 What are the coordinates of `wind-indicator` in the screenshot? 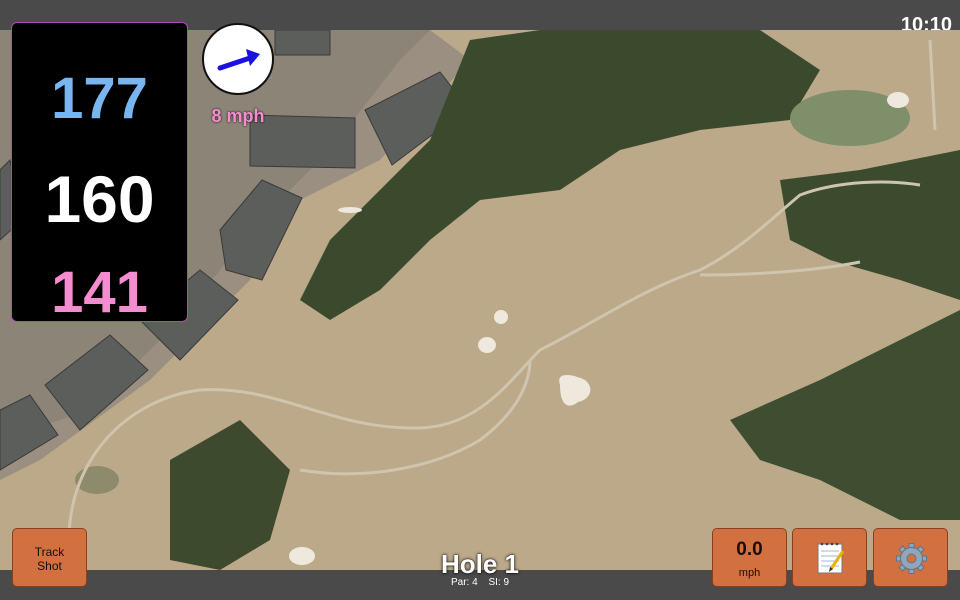 It's located at (238, 59).